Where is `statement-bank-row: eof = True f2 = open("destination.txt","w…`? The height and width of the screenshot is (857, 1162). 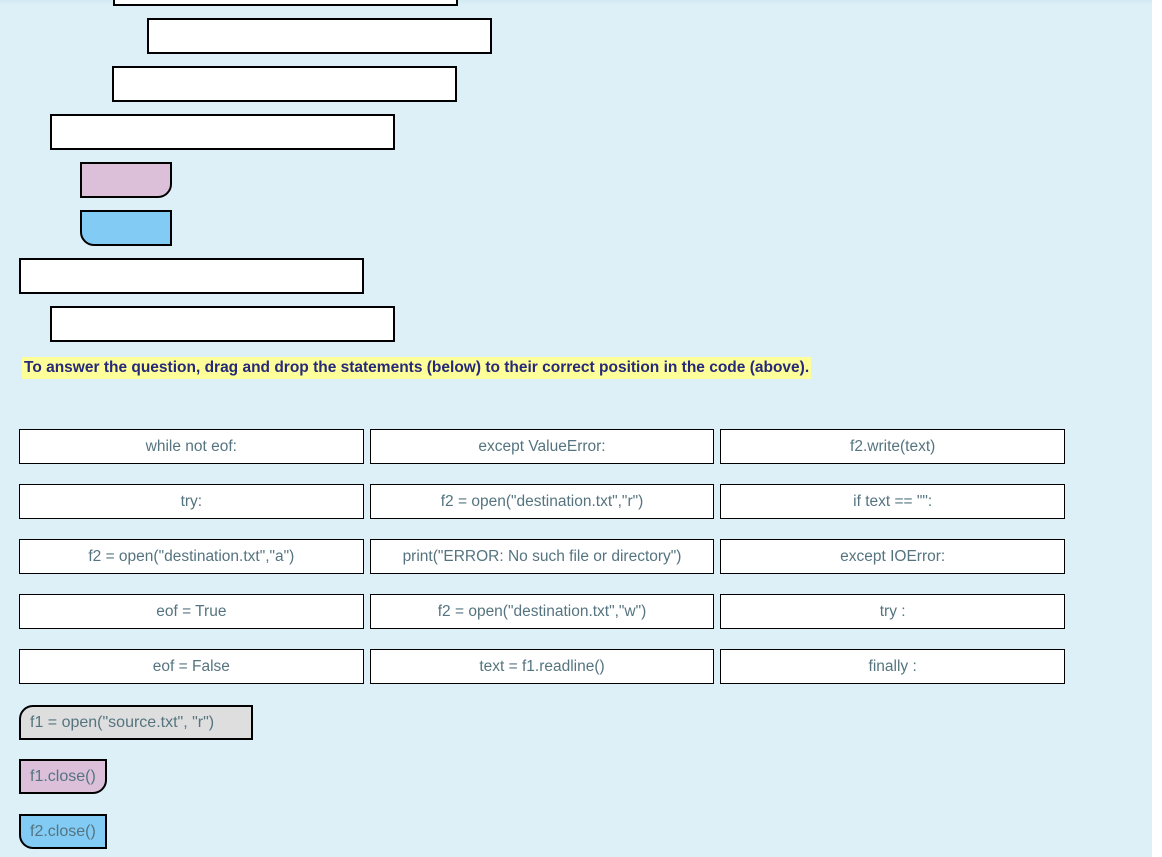
statement-bank-row: eof = True f2 = open("destination.txt","w… is located at coordinates (542, 611).